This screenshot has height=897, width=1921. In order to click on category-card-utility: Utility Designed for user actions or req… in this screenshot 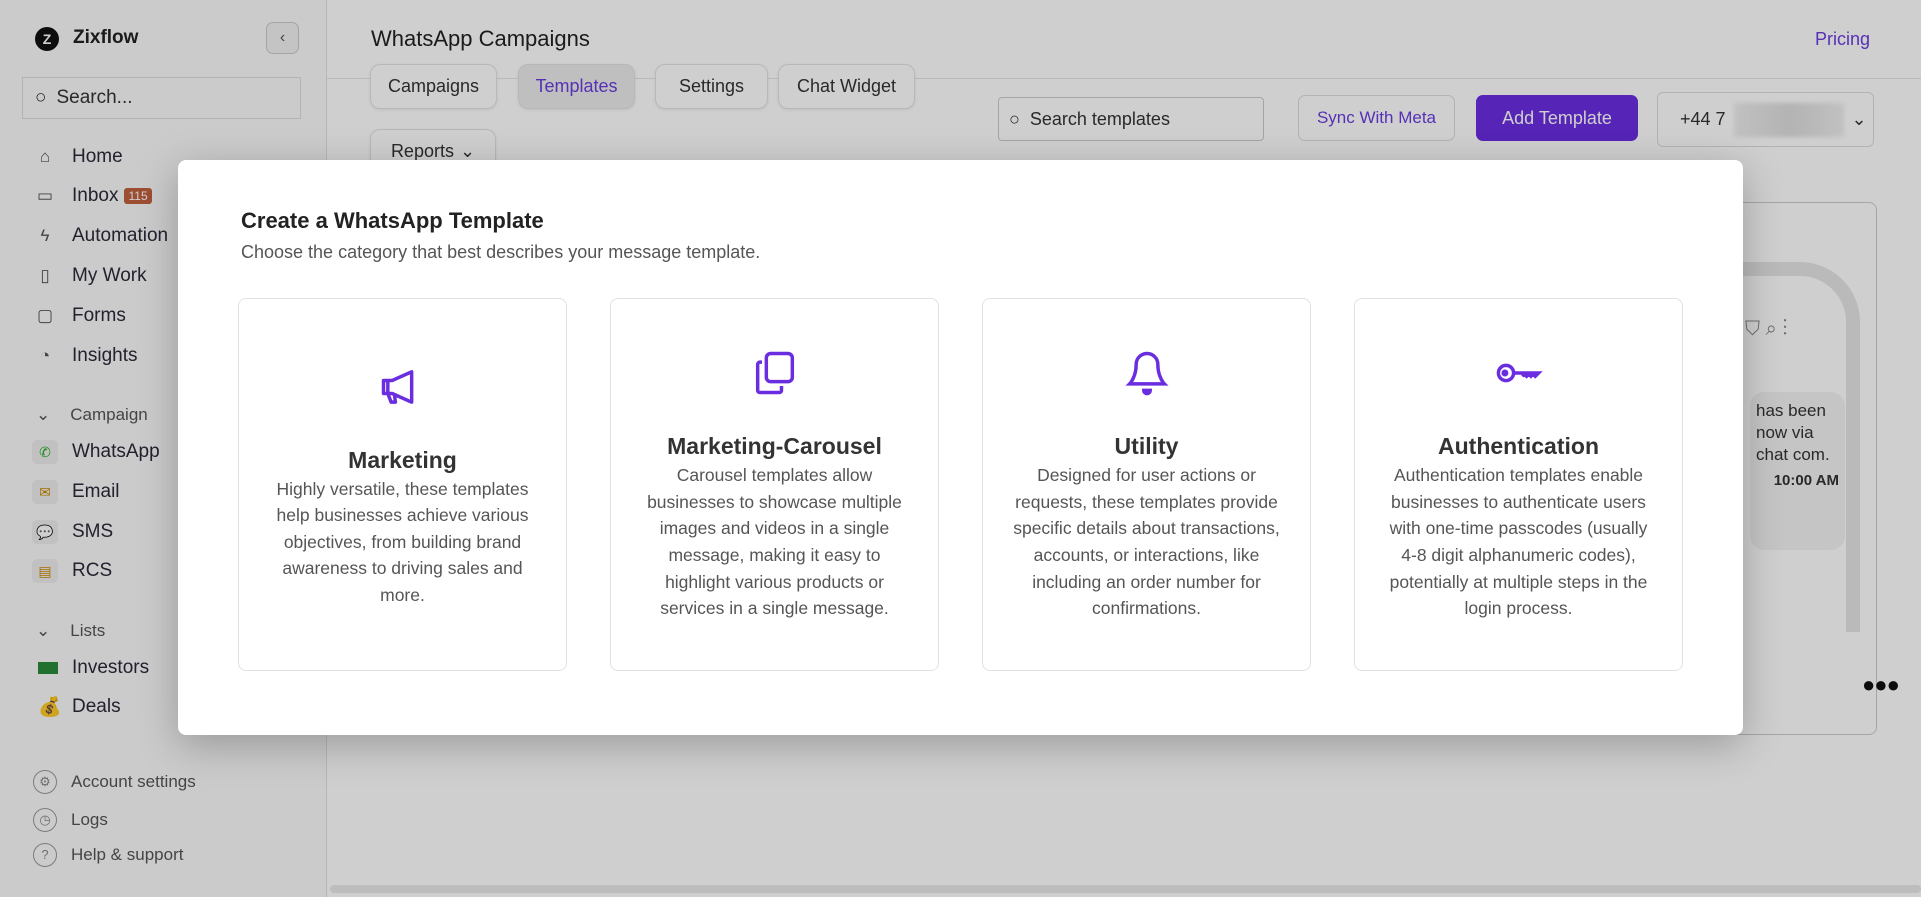, I will do `click(1146, 484)`.